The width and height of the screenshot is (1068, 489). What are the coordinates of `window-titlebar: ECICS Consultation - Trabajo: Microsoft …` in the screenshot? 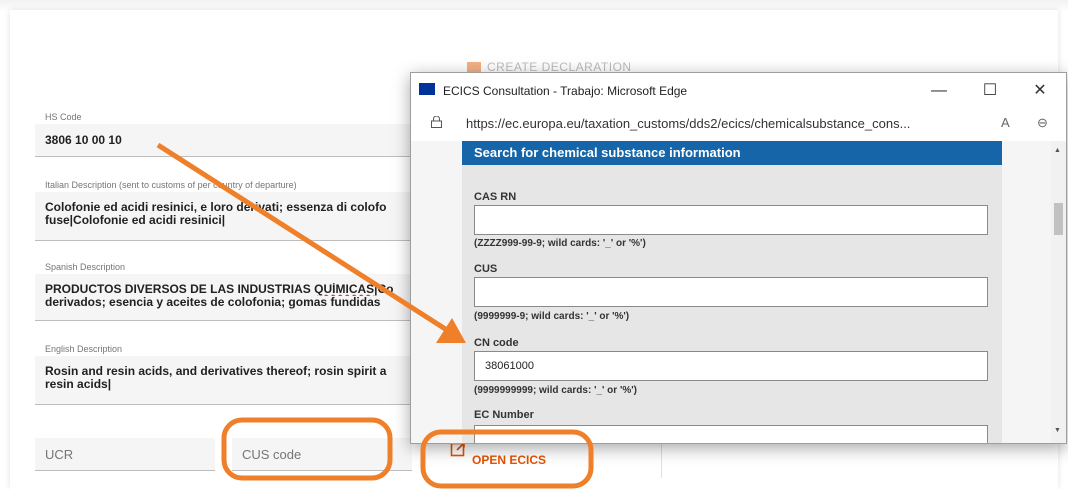 It's located at (738, 90).